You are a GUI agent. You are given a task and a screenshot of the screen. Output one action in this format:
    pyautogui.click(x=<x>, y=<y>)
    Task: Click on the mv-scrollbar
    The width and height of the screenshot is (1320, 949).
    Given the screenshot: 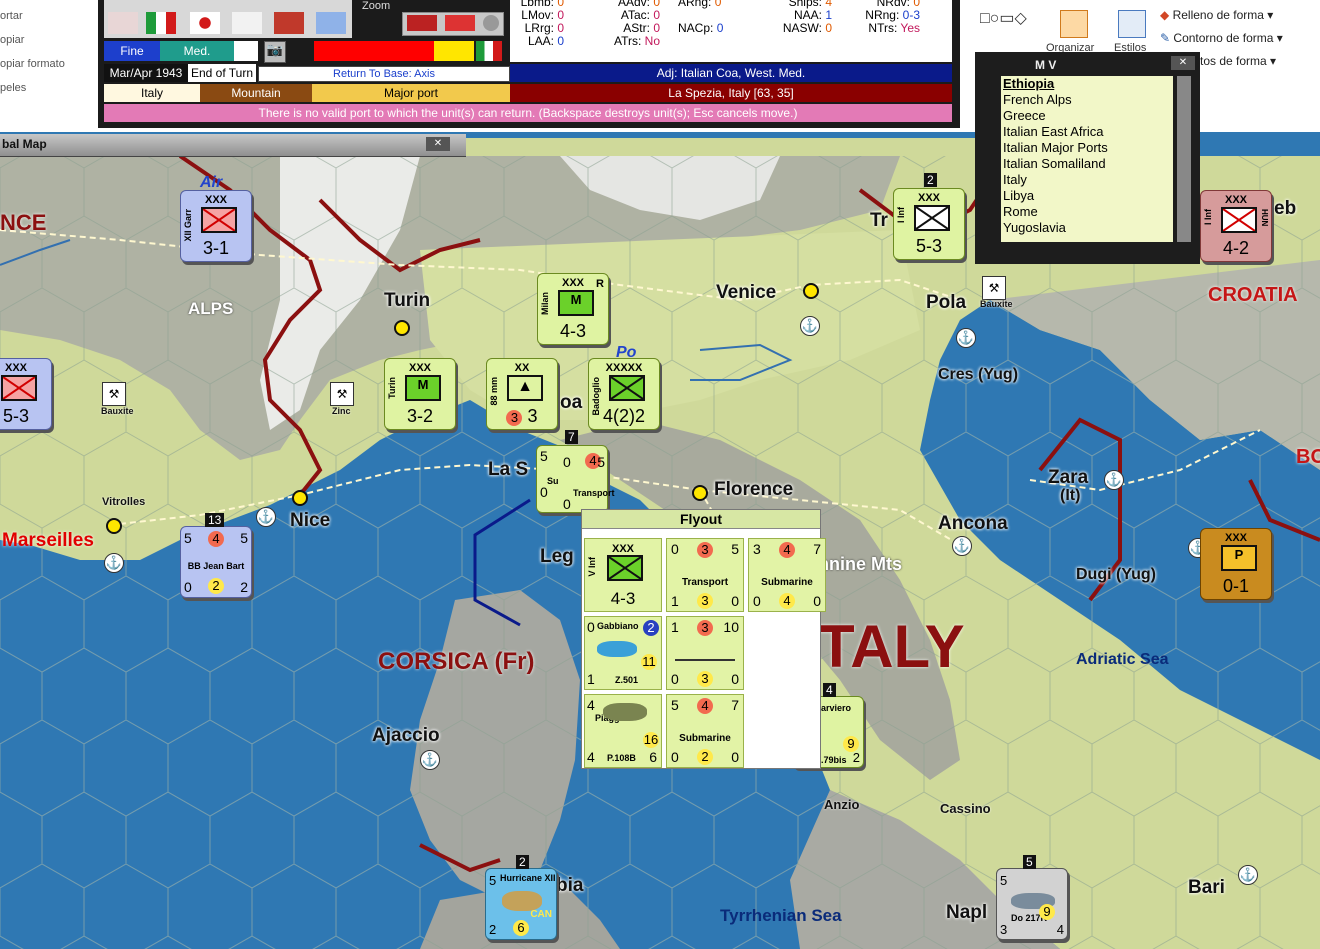 What is the action you would take?
    pyautogui.click(x=1184, y=159)
    